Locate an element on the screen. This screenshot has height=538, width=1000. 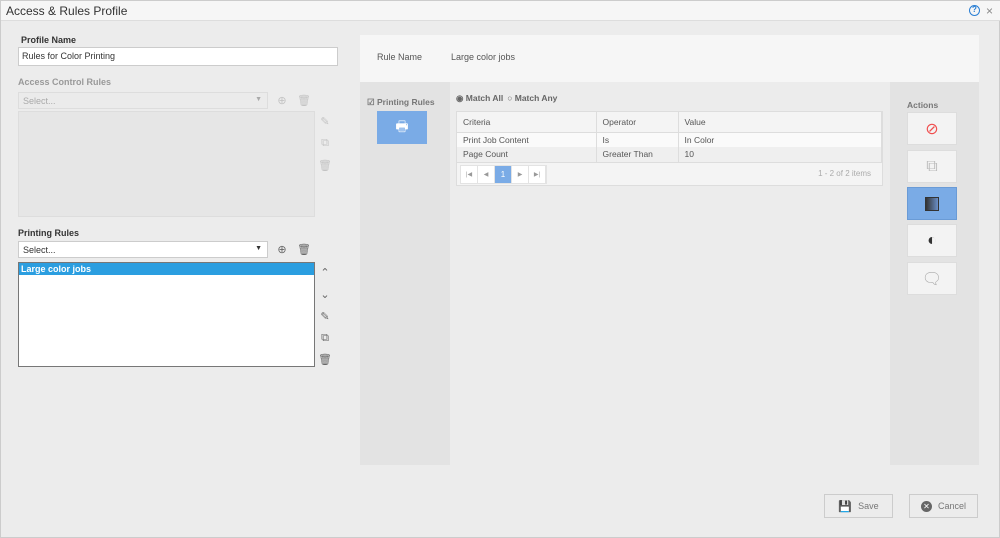
rule-header: Rule Name Large color jobs is located at coordinates (669, 58).